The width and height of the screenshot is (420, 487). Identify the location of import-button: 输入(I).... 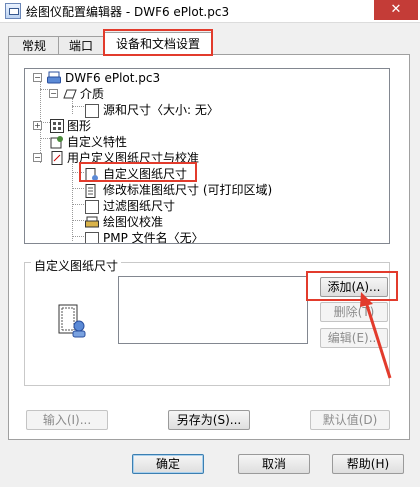
(67, 420).